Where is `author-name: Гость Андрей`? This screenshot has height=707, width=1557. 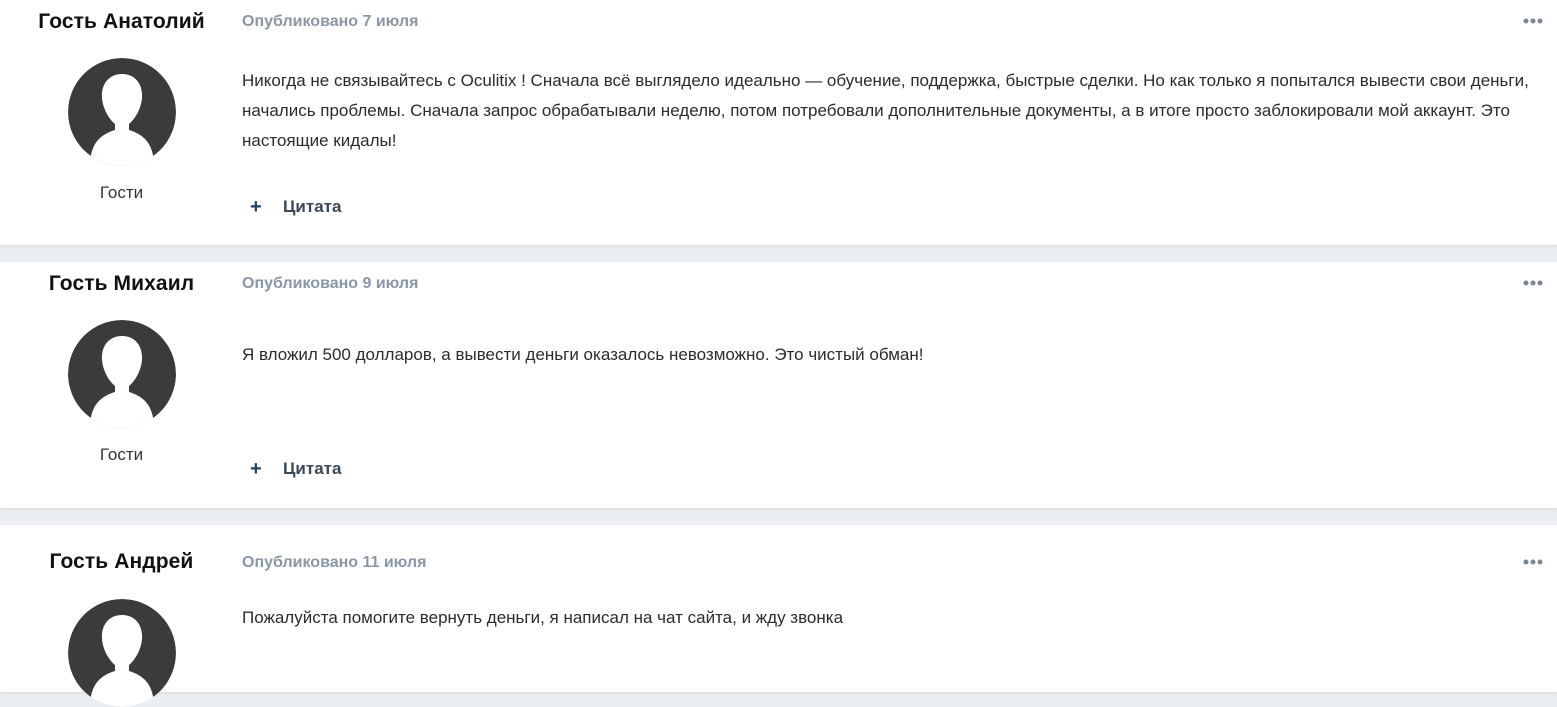 author-name: Гость Андрей is located at coordinates (121, 562).